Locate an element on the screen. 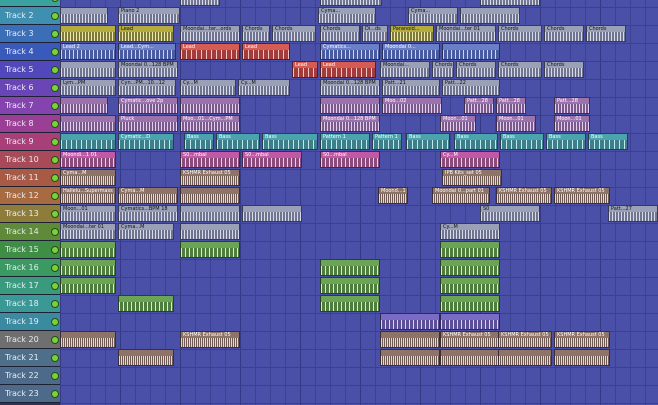 The width and height of the screenshot is (658, 405). playlist-clip: Moo...01...Cym...PM is located at coordinates (210, 123).